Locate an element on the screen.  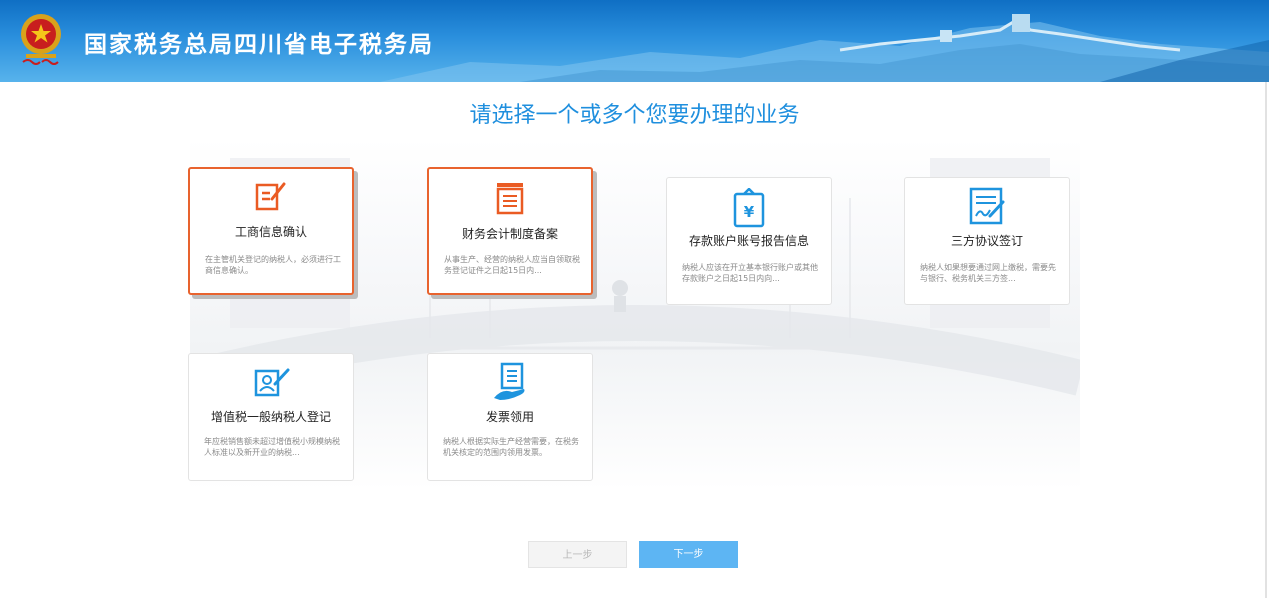
card-title: 增值税一般纳税人登记 is located at coordinates (270, 417).